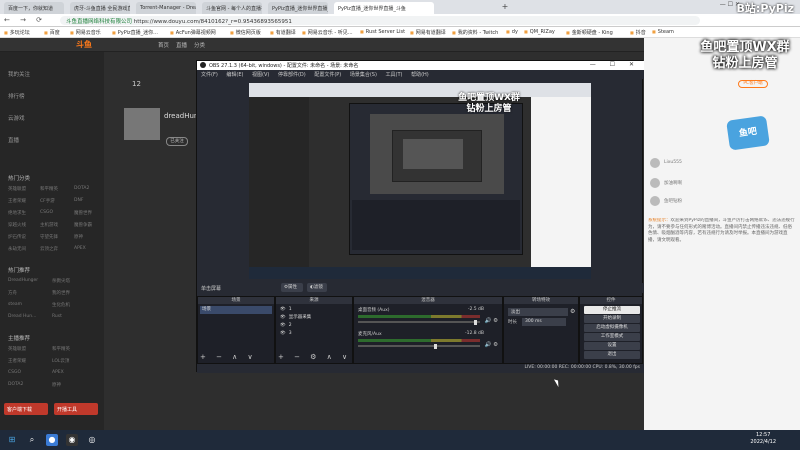 Image resolution: width=800 pixels, height=450 pixels. I want to click on category-link: CSGO, so click(14, 372).